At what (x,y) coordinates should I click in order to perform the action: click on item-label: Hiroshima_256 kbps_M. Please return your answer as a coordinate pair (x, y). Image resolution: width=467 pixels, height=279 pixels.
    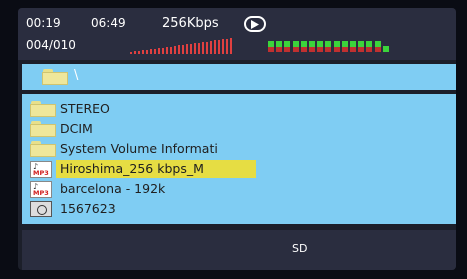
    Looking at the image, I should click on (132, 168).